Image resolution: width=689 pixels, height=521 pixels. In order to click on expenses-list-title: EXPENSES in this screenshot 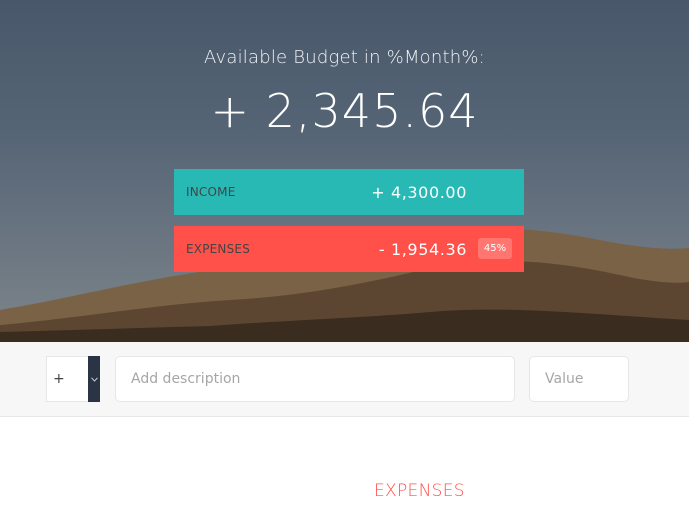, I will do `click(419, 491)`.